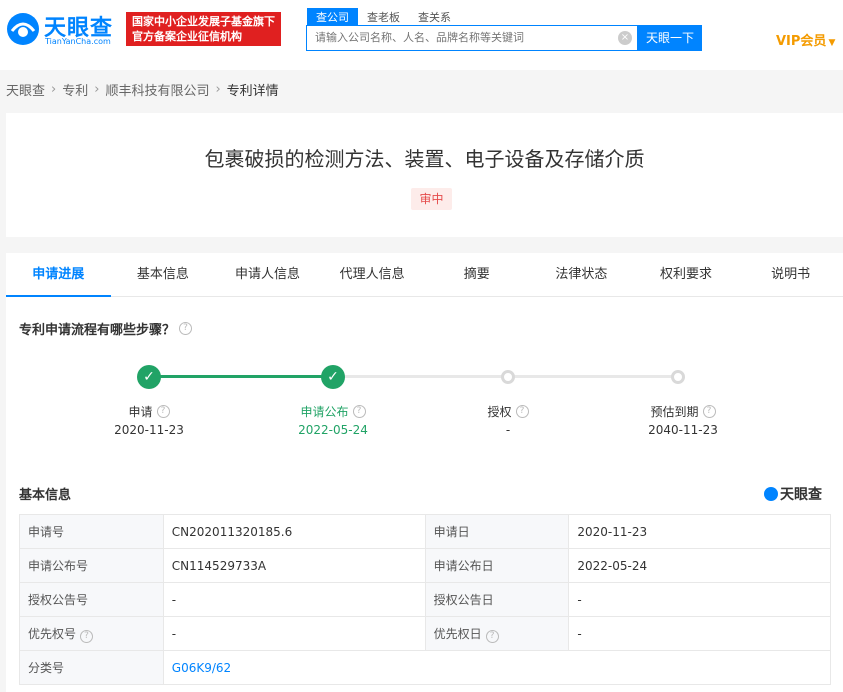  I want to click on clear-icon: ×, so click(625, 38).